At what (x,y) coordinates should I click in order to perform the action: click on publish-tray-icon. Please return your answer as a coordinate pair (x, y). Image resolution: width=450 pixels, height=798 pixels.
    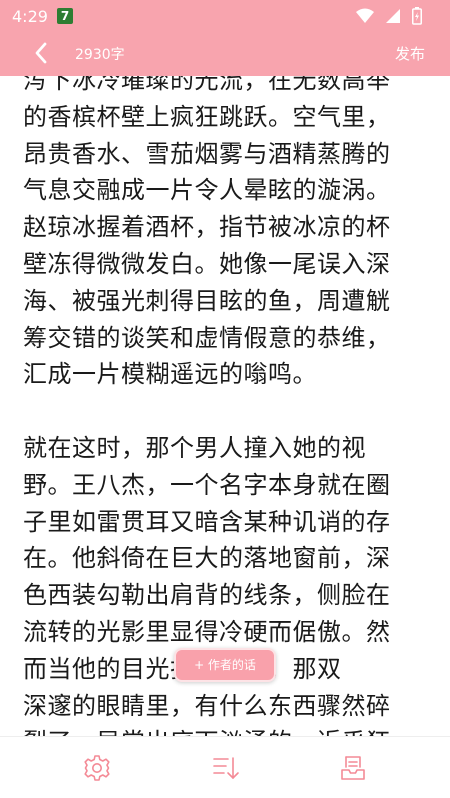
    Looking at the image, I should click on (353, 768).